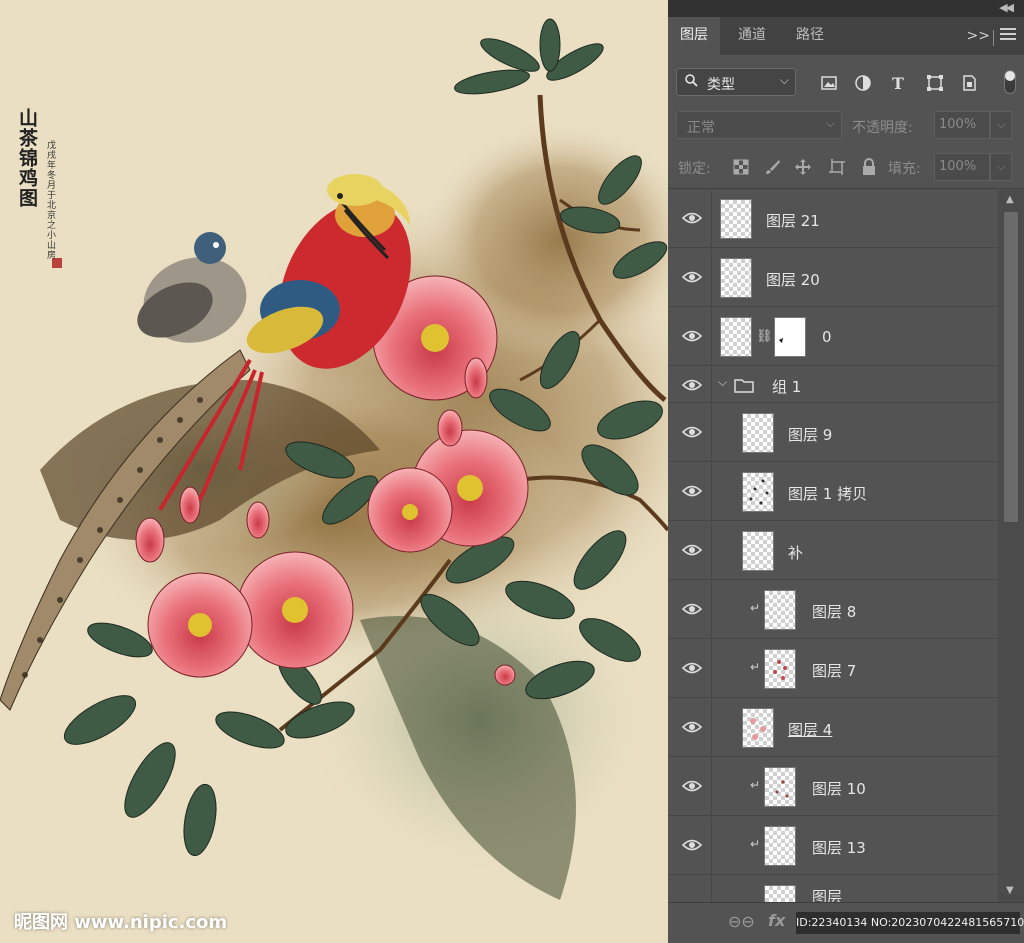  What do you see at coordinates (978, 36) in the screenshot?
I see `double-chevron-right-icon: >>` at bounding box center [978, 36].